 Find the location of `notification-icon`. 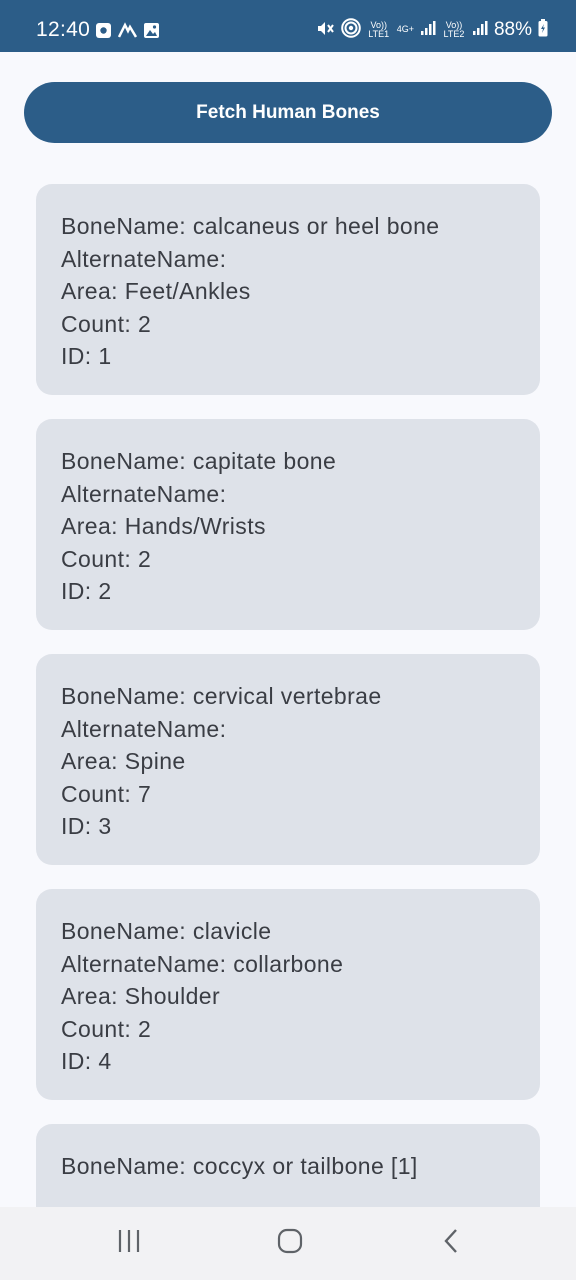

notification-icon is located at coordinates (103, 33).